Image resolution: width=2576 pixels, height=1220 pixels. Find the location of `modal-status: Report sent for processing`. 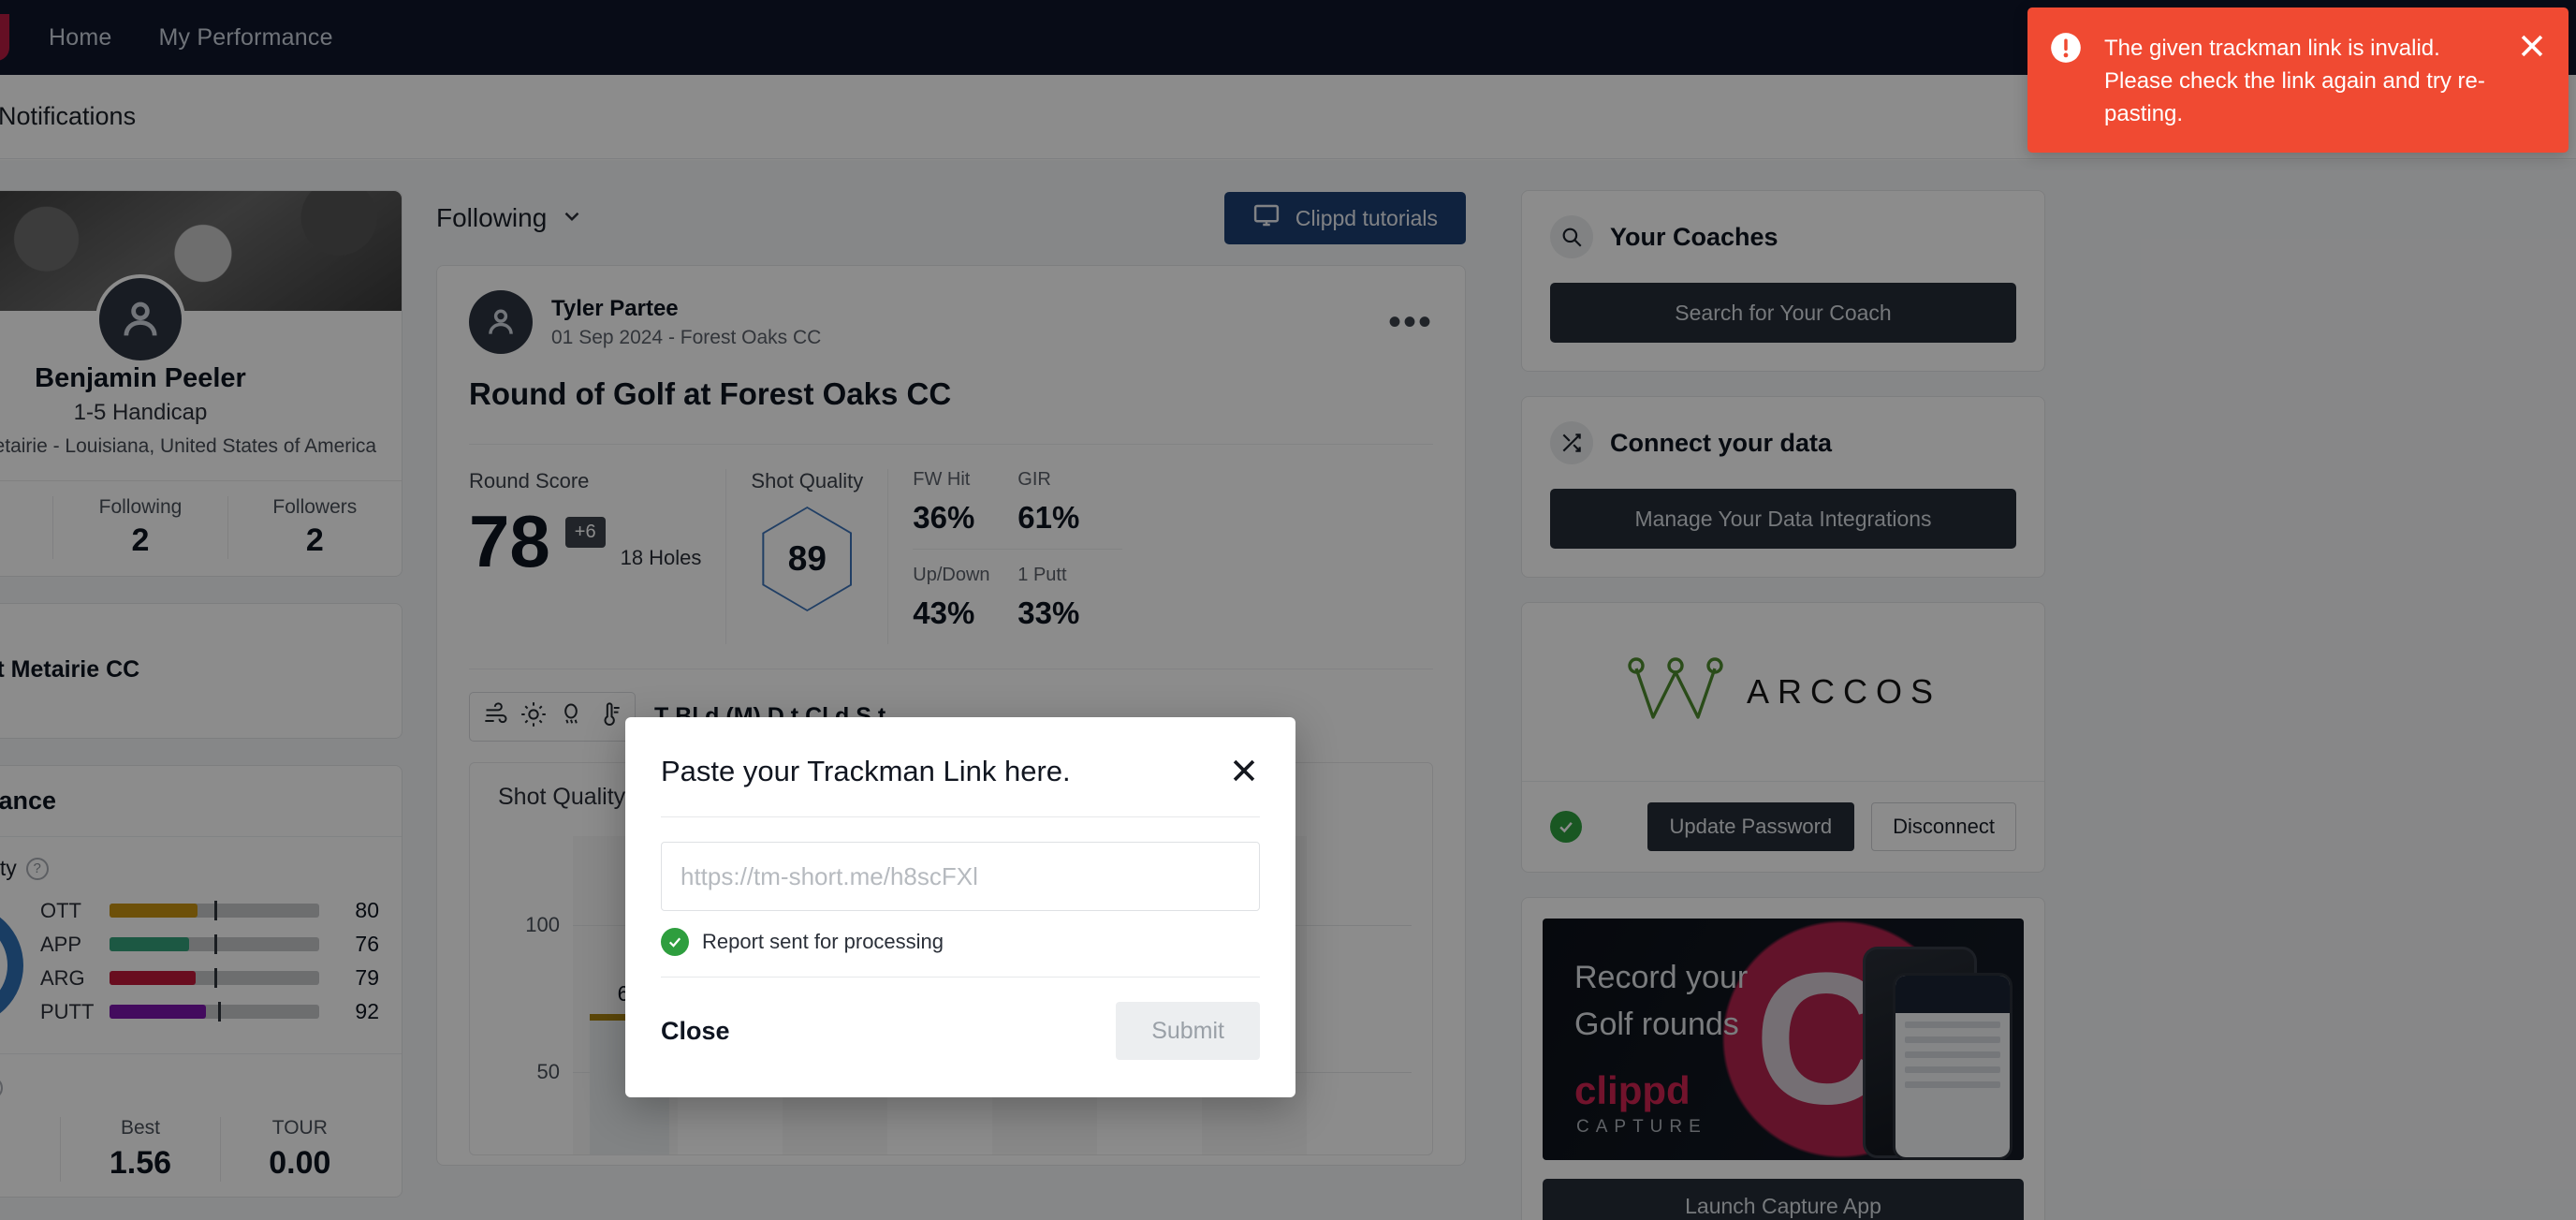

modal-status: Report sent for processing is located at coordinates (961, 942).